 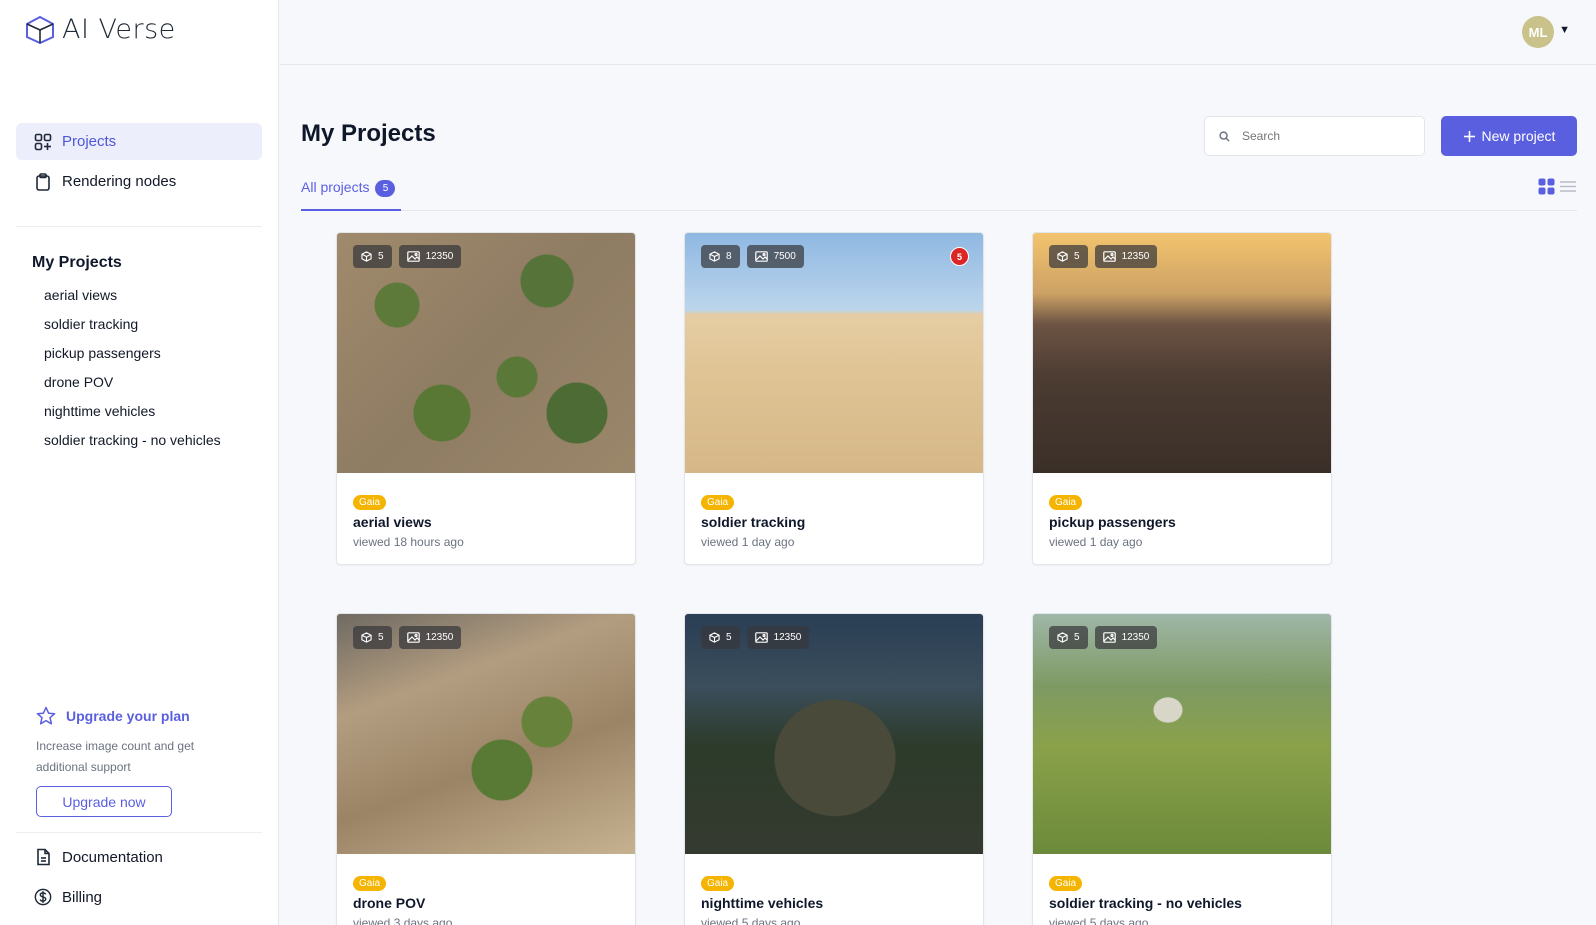 I want to click on card-title: soldier tracking, so click(x=753, y=522).